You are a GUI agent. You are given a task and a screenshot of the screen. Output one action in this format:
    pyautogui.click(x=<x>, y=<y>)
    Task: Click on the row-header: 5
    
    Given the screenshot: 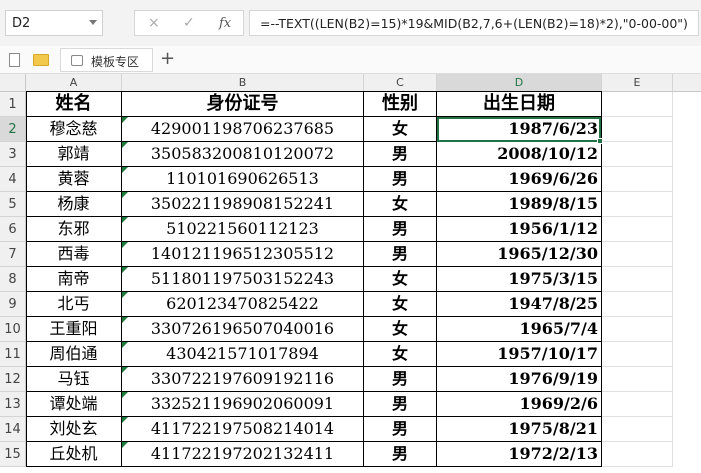 What is the action you would take?
    pyautogui.click(x=13, y=204)
    